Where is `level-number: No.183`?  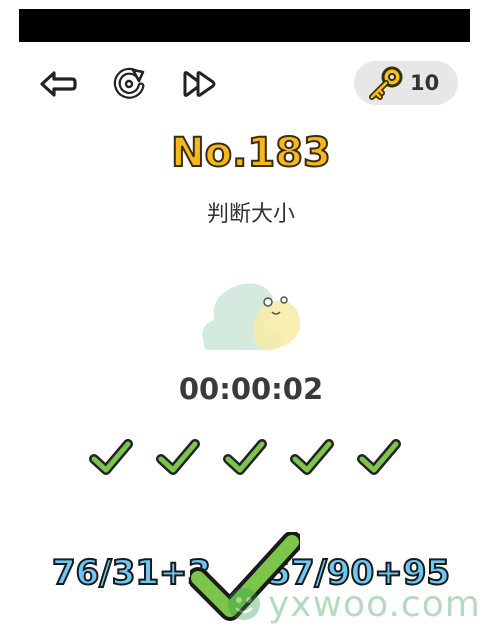
level-number: No.183 is located at coordinates (251, 153).